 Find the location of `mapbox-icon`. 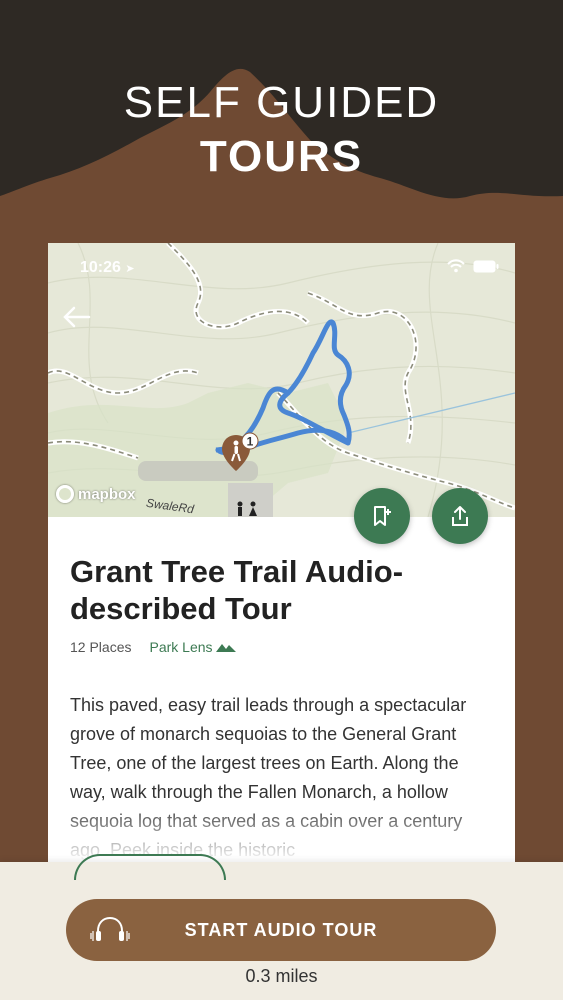

mapbox-icon is located at coordinates (65, 494).